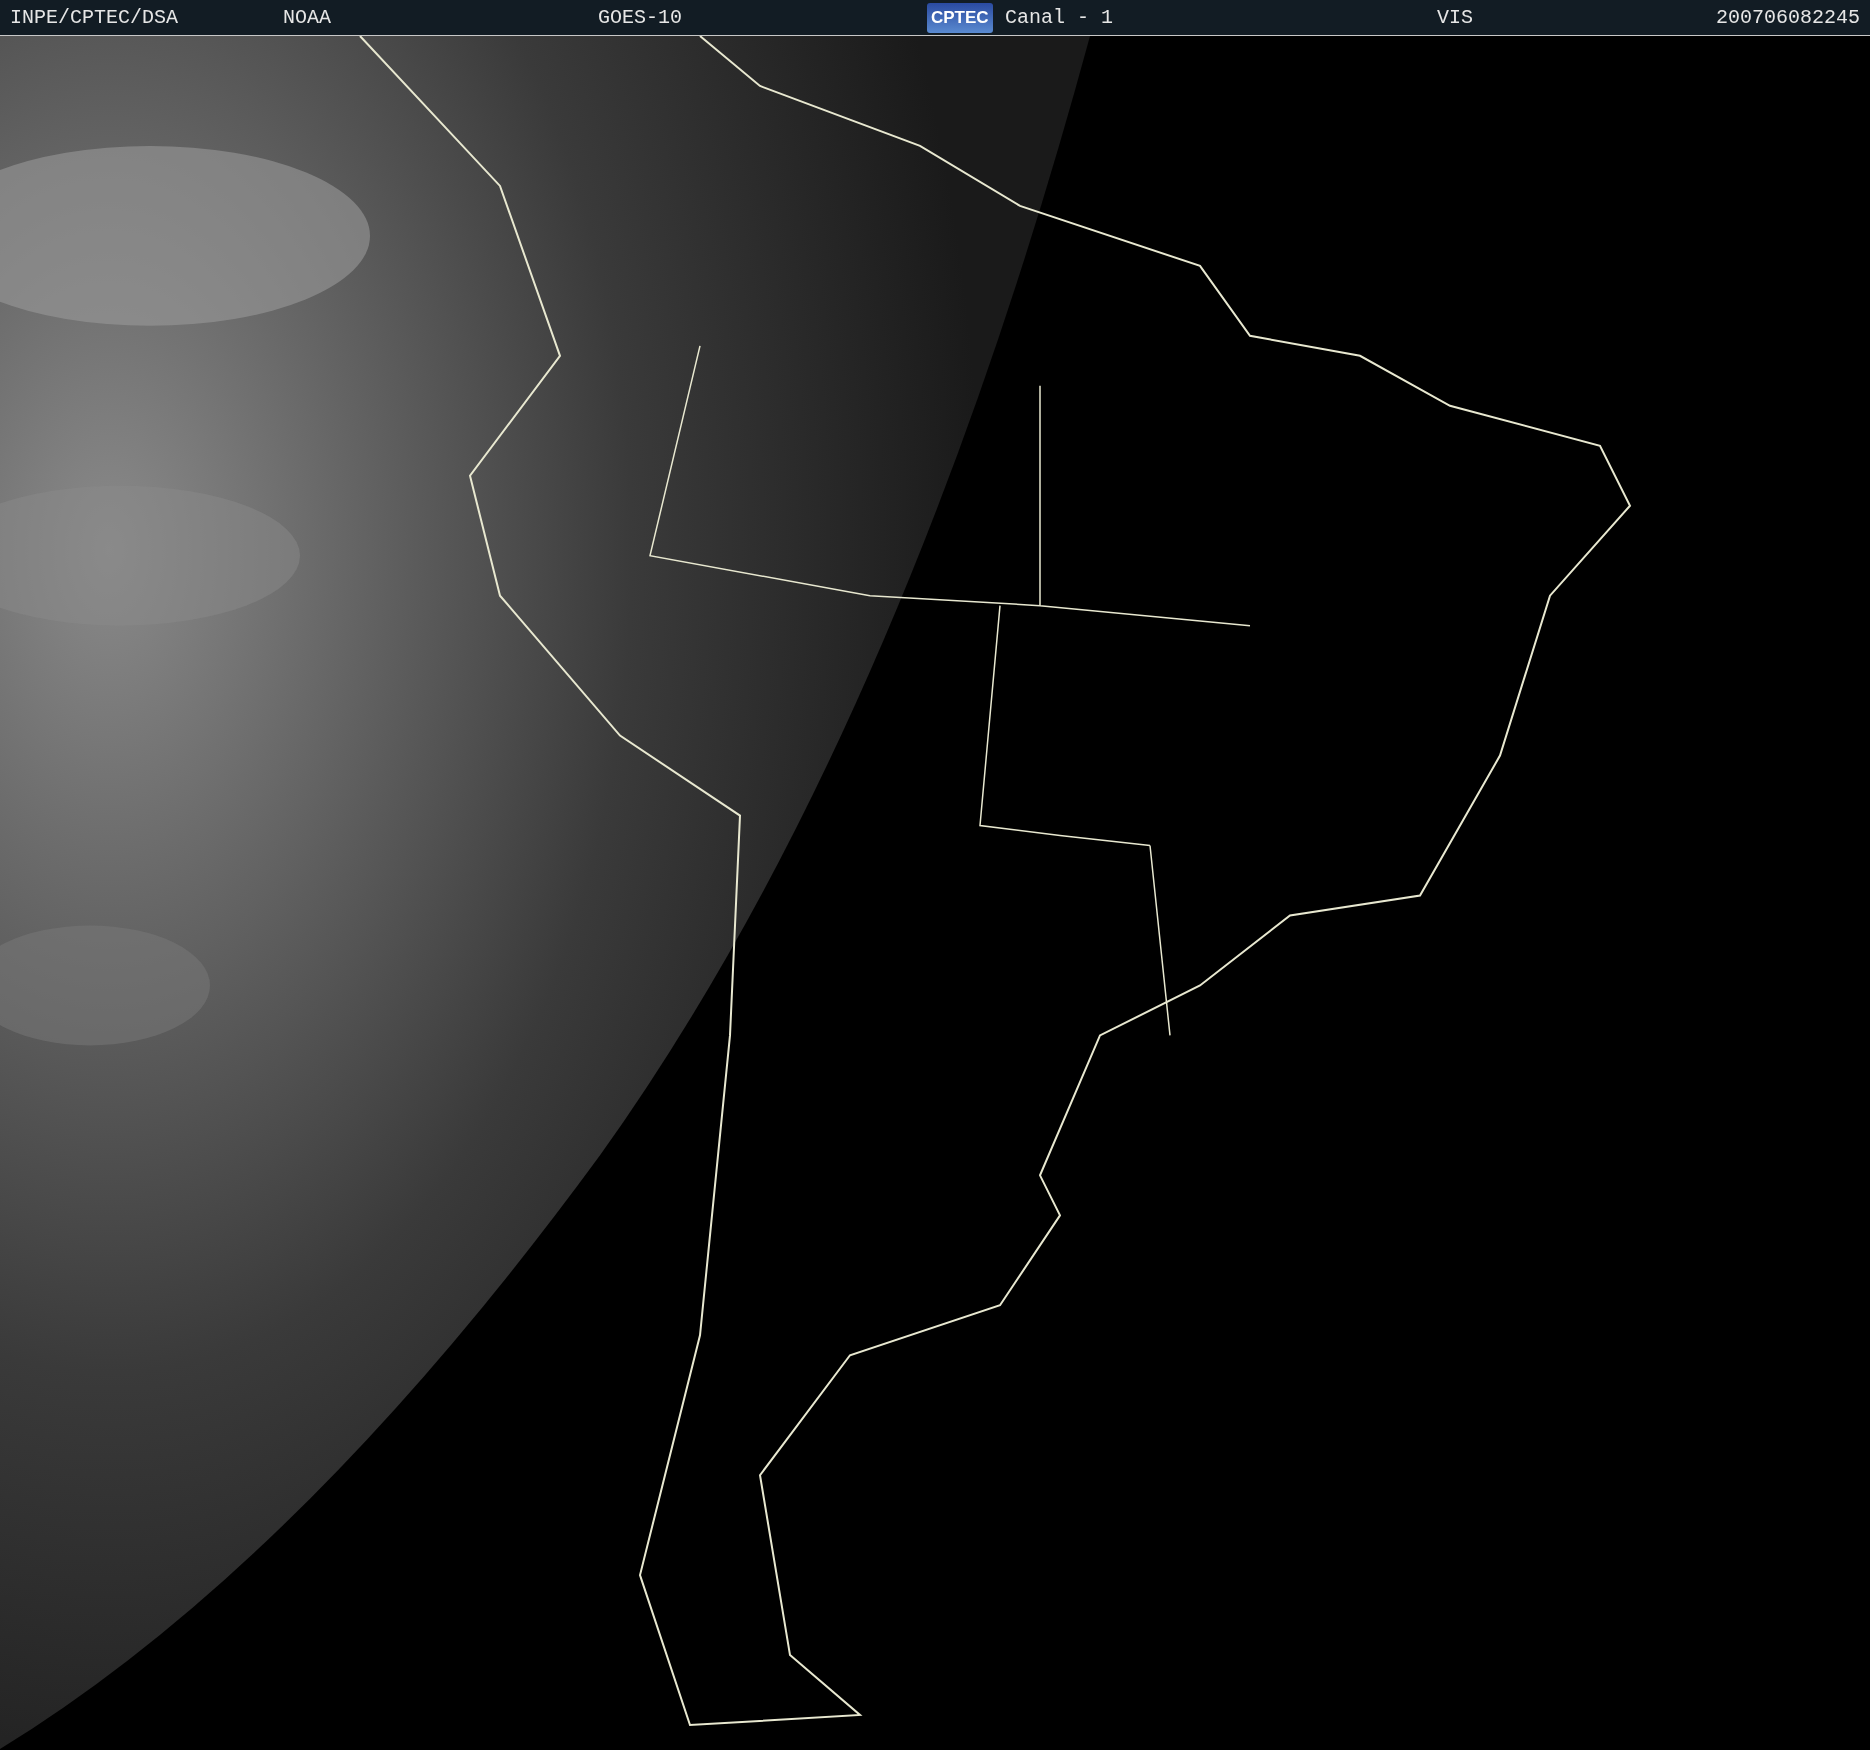 The image size is (1870, 1750). Describe the element at coordinates (960, 17) in the screenshot. I see `logo: CPTEC` at that location.